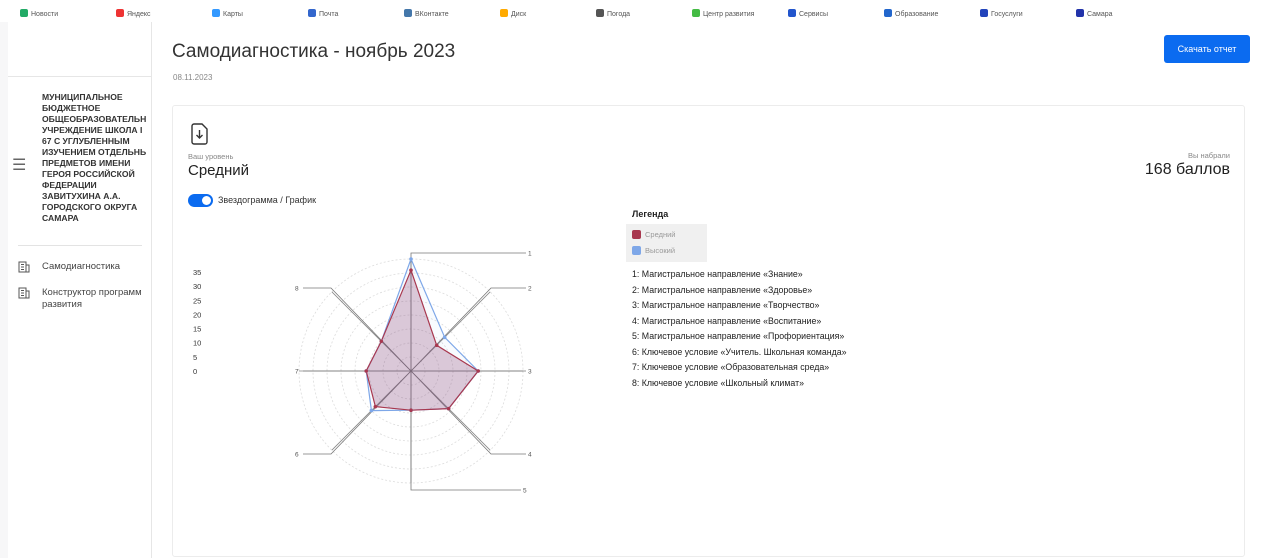 The height and width of the screenshot is (558, 1261). I want to click on tick-label: 20, so click(197, 314).